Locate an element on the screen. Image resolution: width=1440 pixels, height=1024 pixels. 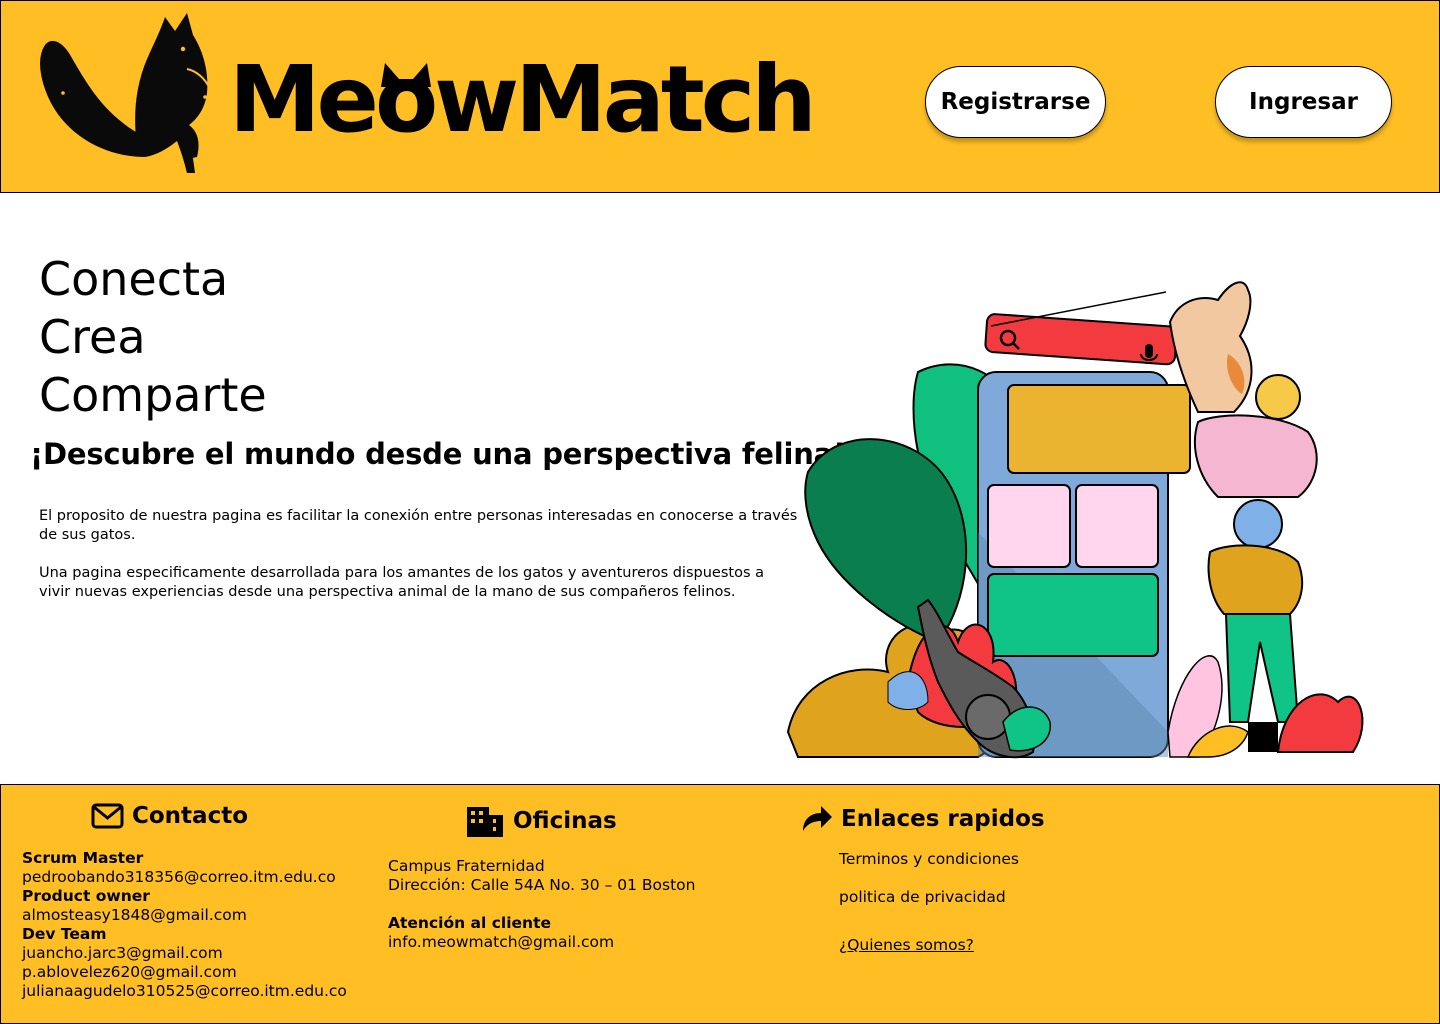
tagline-line: Crea is located at coordinates (92, 337).